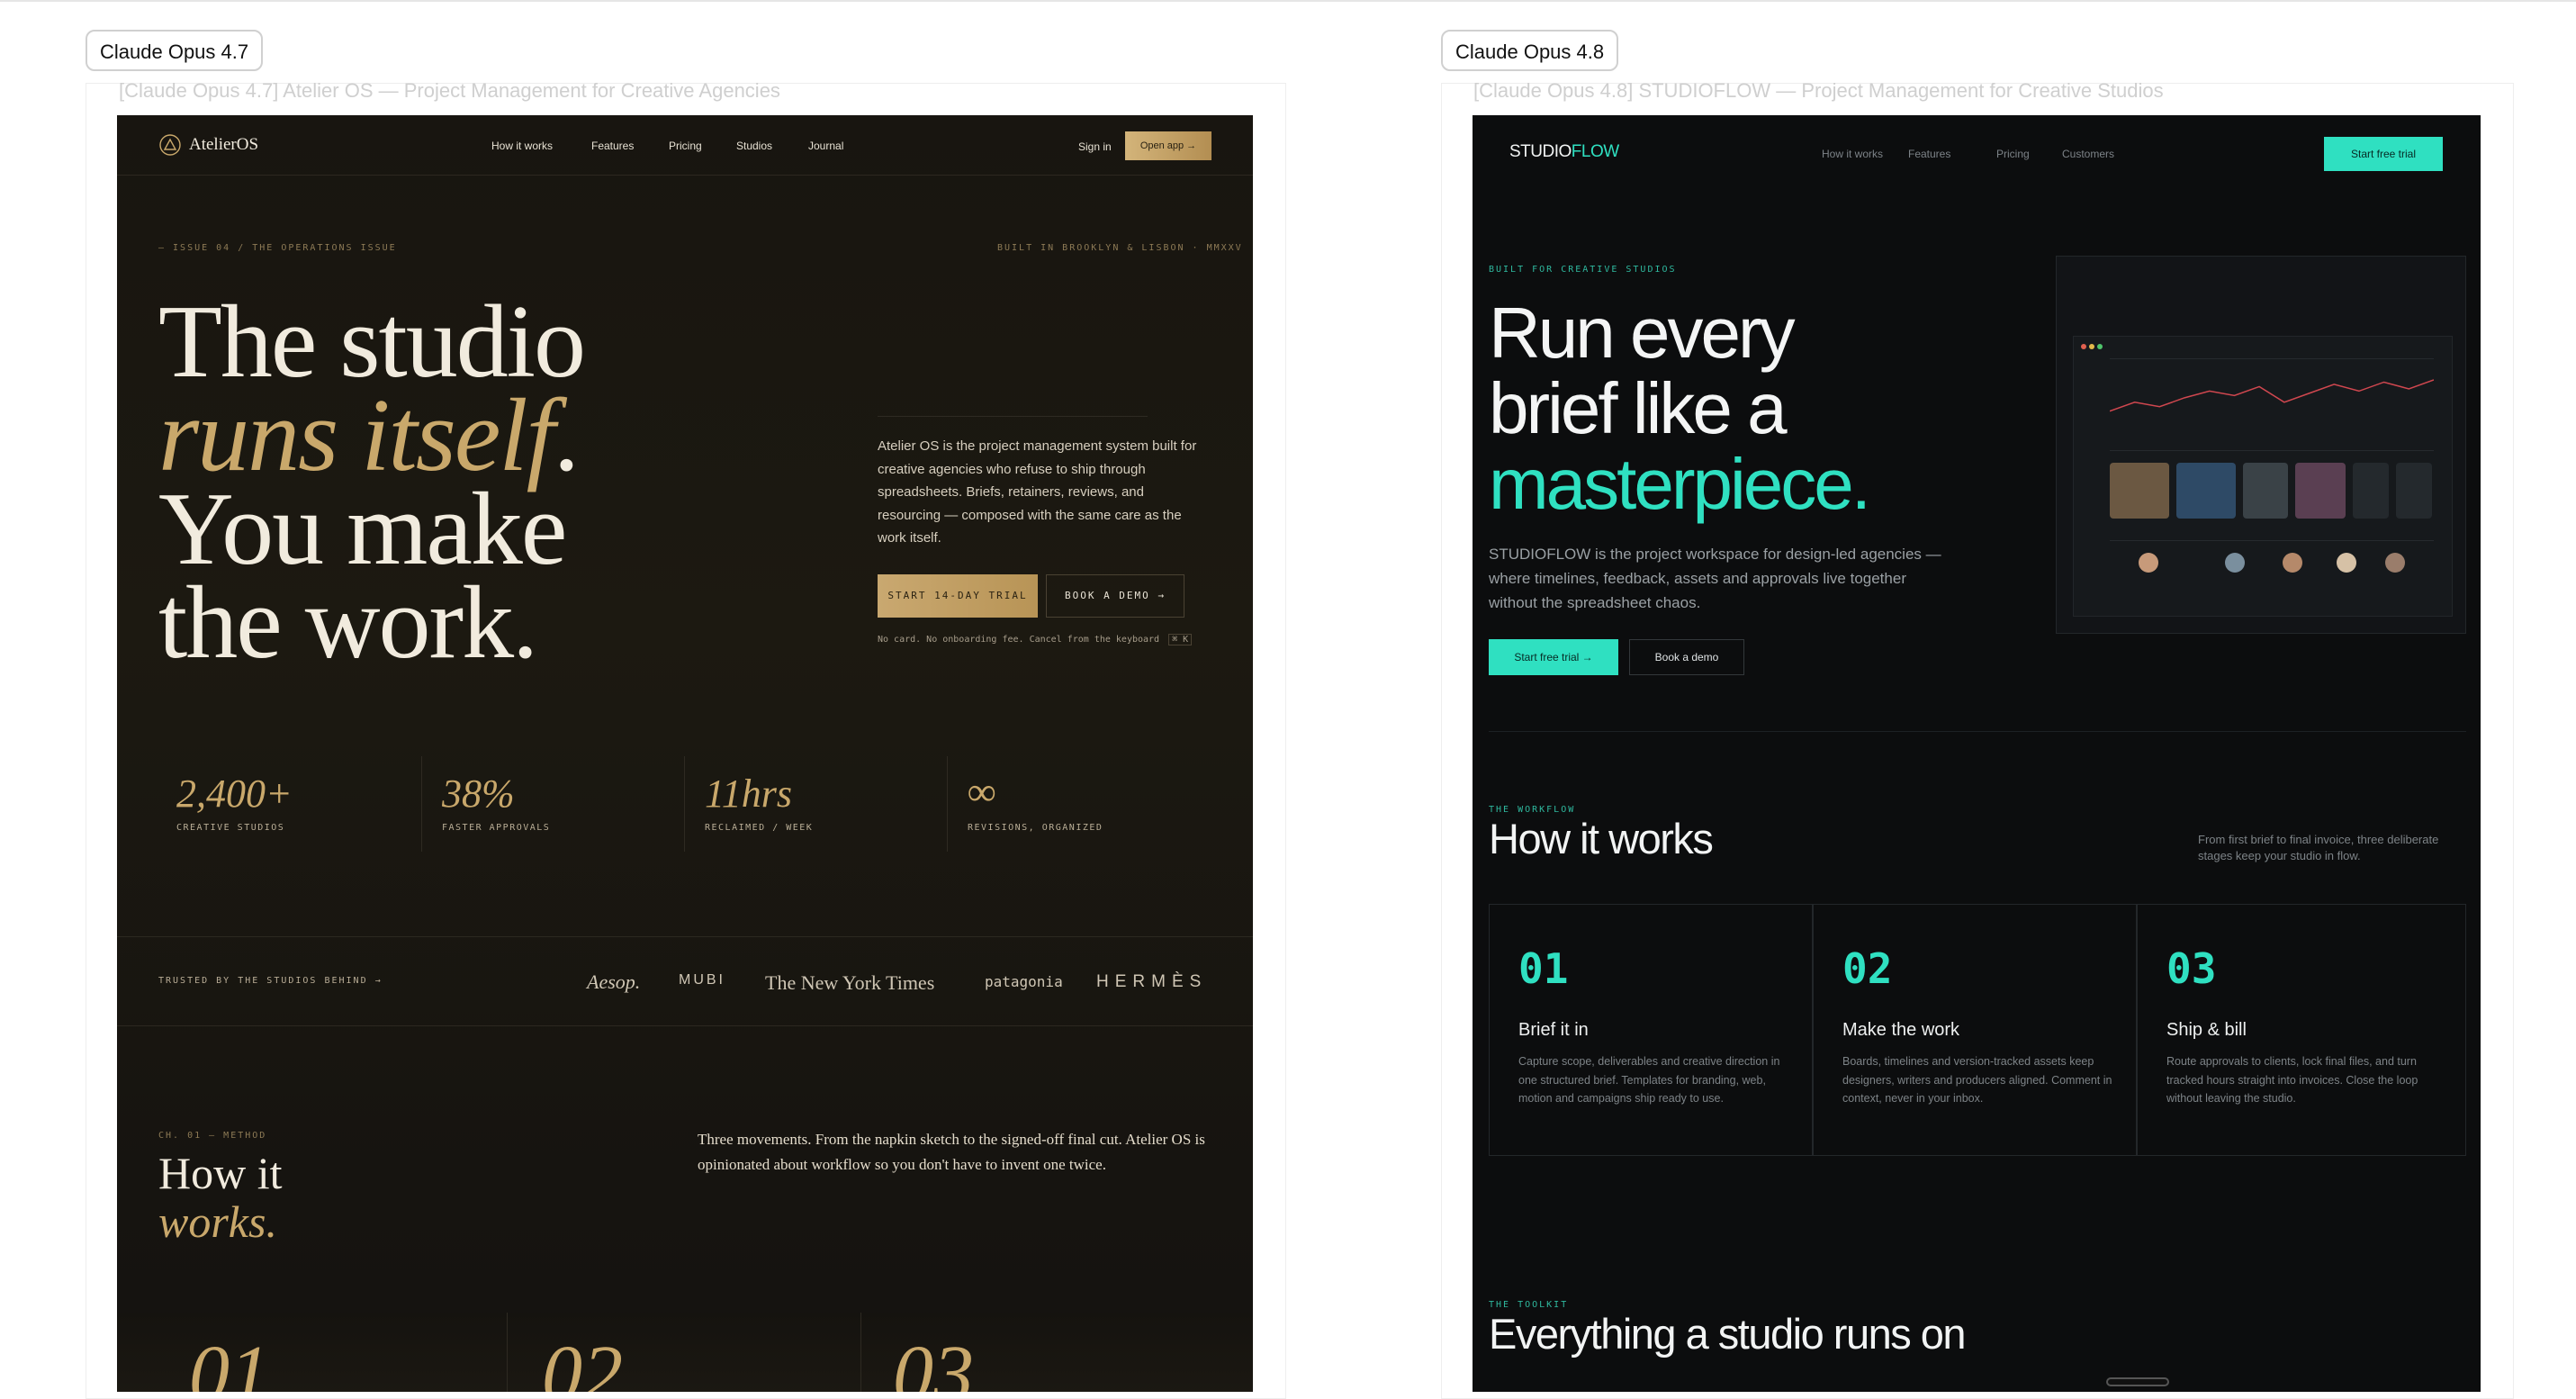  Describe the element at coordinates (1115, 596) in the screenshot. I see `book-demo-button: BOOK A DEMO →` at that location.